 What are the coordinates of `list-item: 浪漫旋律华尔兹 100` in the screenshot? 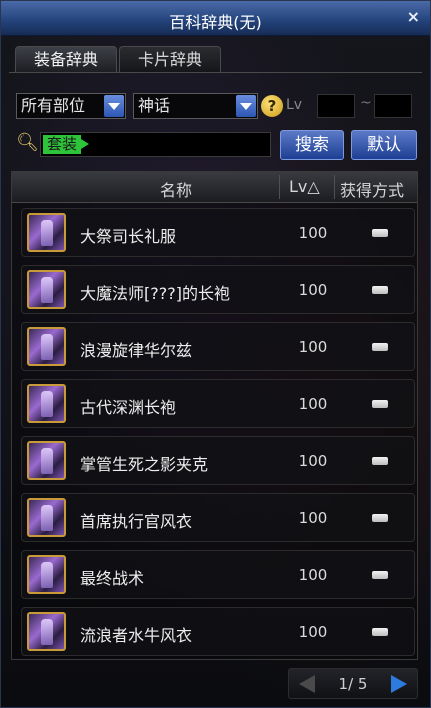 It's located at (218, 346).